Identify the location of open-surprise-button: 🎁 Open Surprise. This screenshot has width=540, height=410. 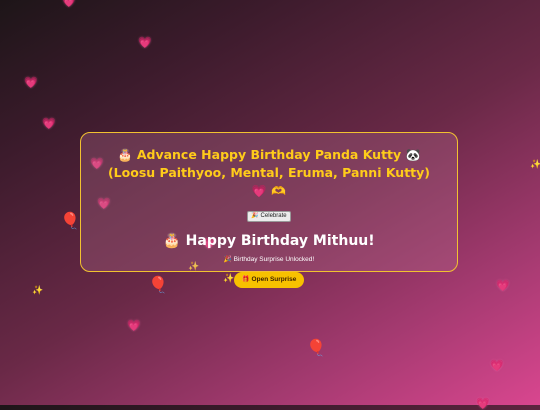
(269, 280).